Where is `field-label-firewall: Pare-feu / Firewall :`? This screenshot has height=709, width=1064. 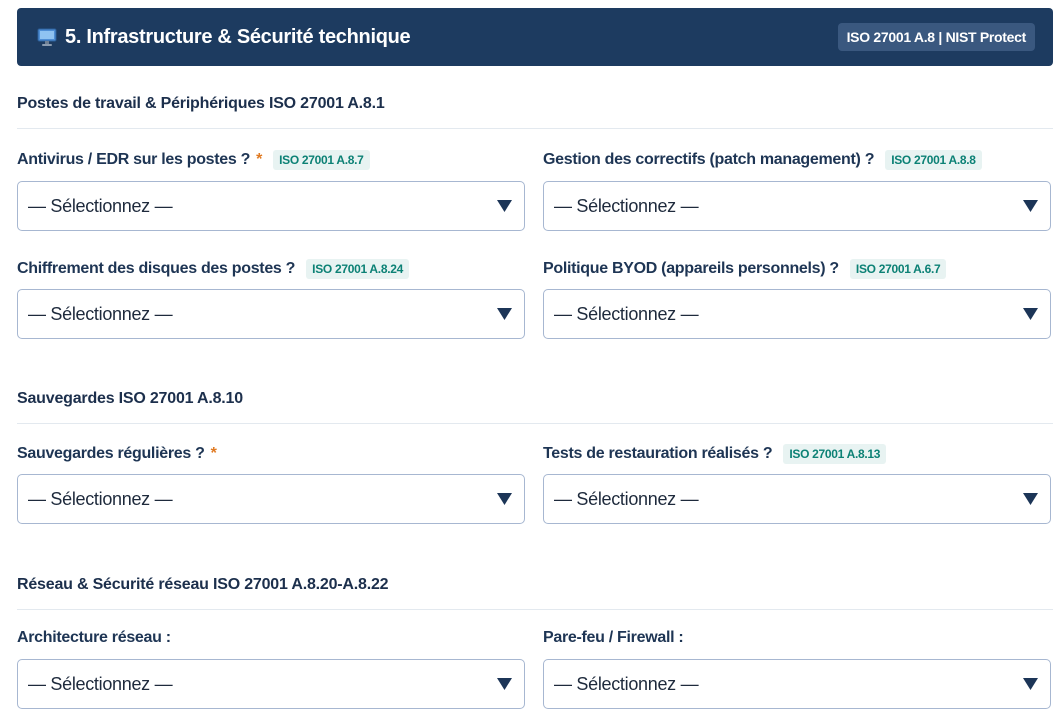 field-label-firewall: Pare-feu / Firewall : is located at coordinates (613, 638).